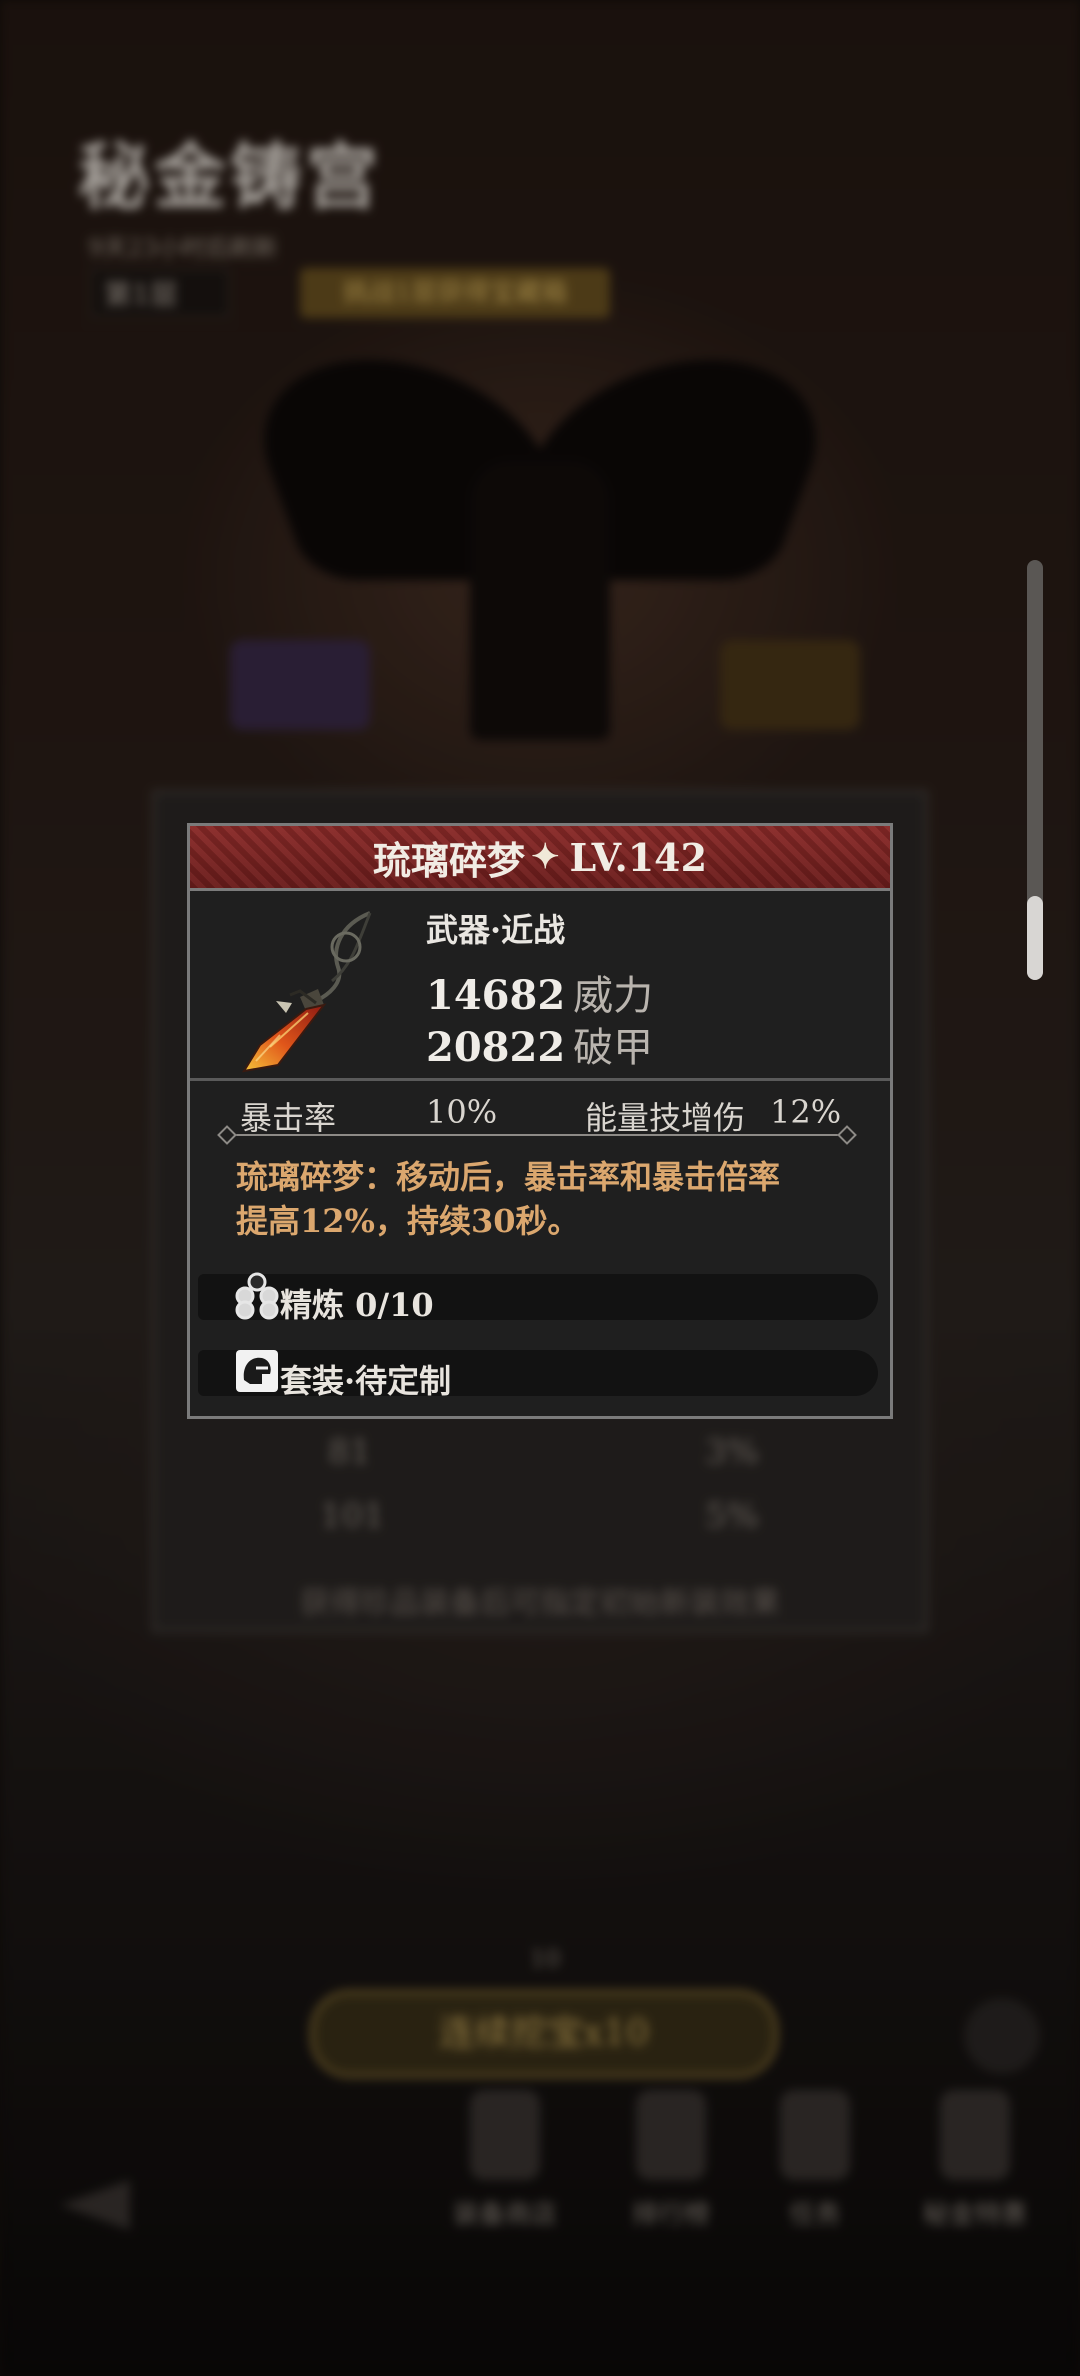  I want to click on stat-armor-break: 20822 破甲, so click(539, 1044).